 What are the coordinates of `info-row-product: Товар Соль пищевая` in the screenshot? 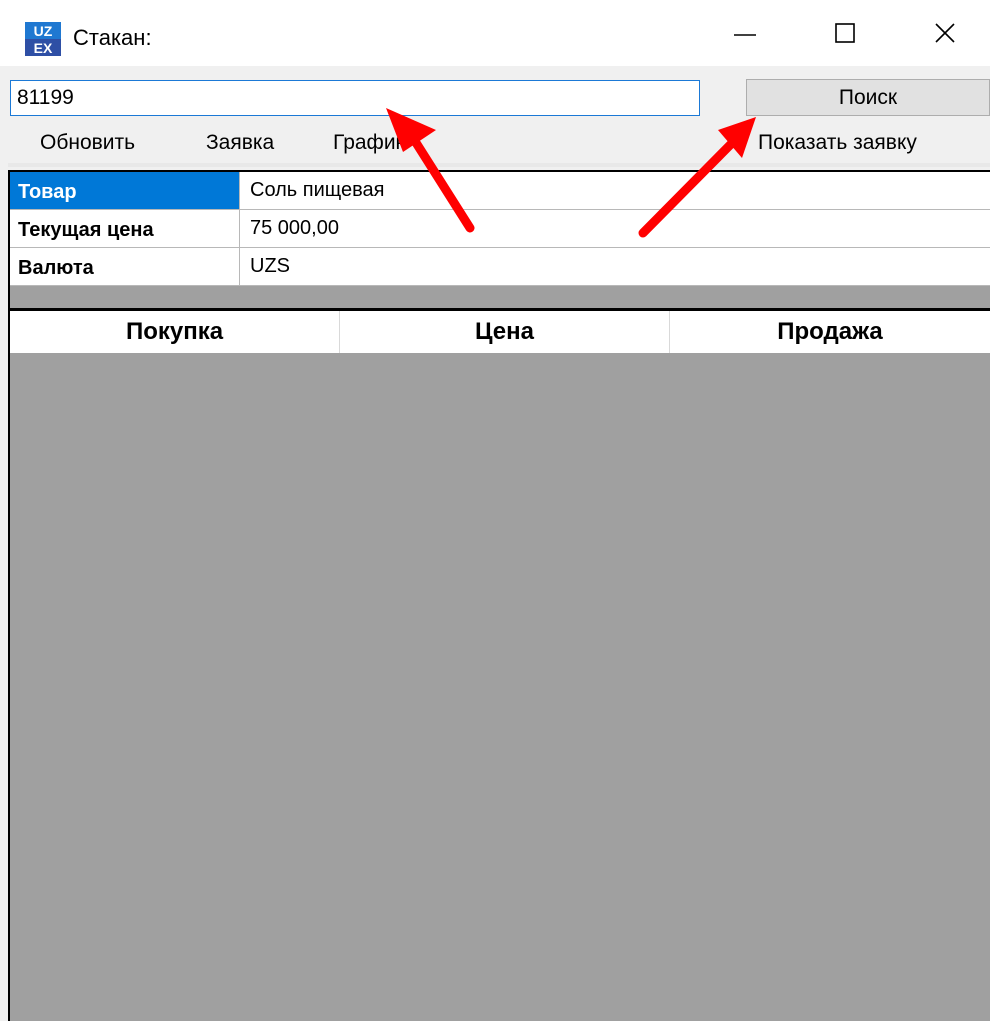 It's located at (500, 191).